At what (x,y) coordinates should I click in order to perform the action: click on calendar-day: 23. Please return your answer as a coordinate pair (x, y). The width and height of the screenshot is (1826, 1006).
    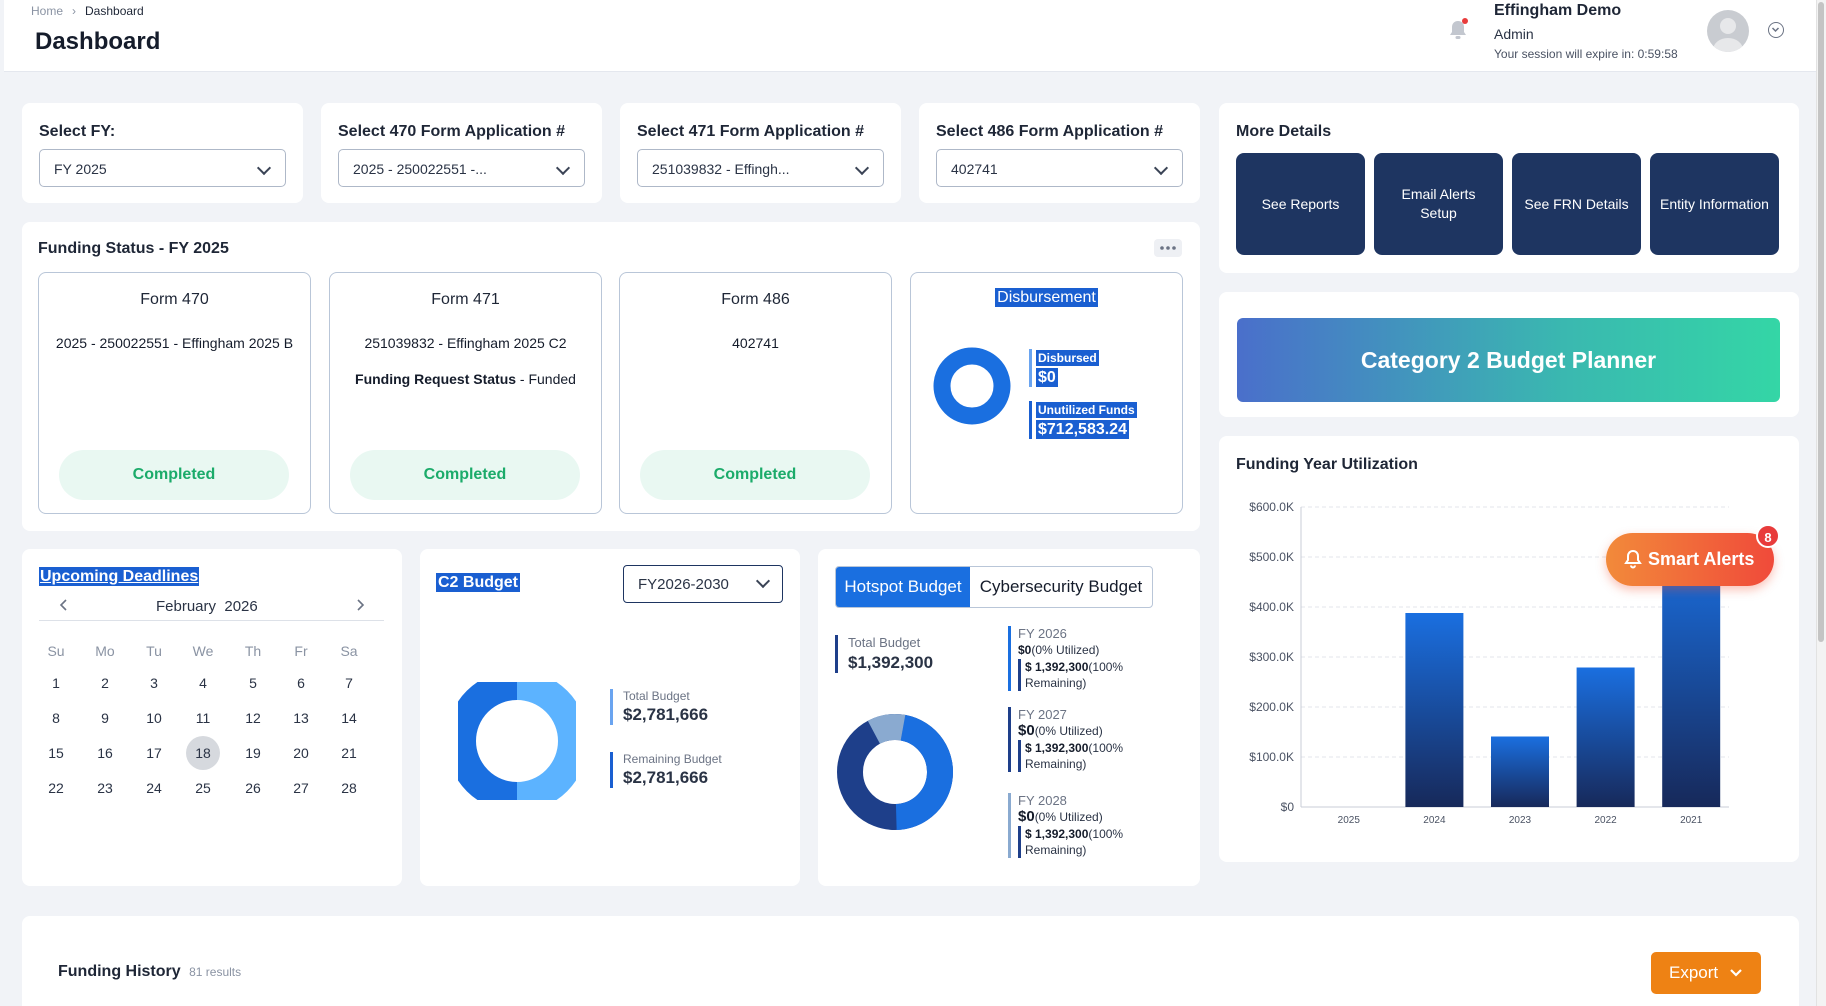
    Looking at the image, I should click on (105, 788).